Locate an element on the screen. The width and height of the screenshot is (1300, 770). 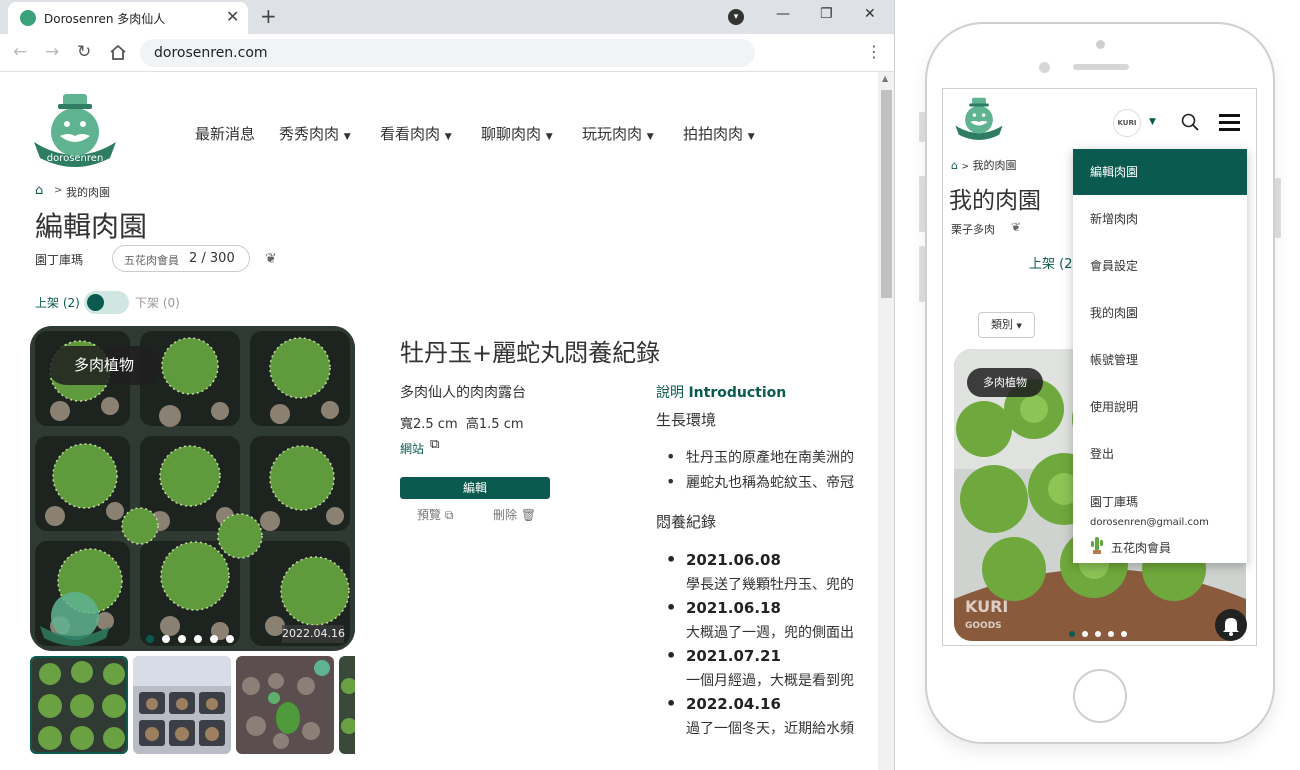
mobile-logo is located at coordinates (979, 118).